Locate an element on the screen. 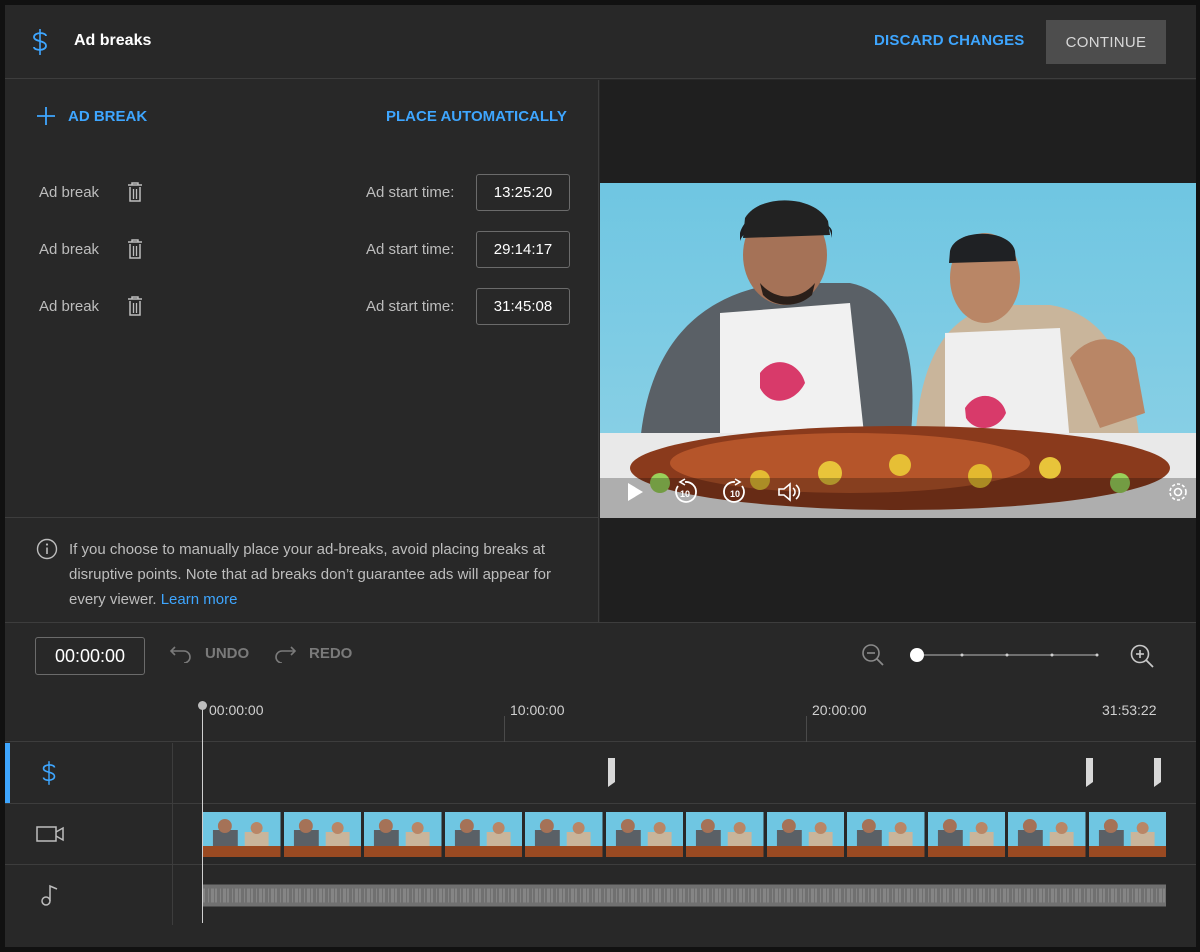 The height and width of the screenshot is (952, 1200). add-ad-break-button: AD BREAK is located at coordinates (91, 116).